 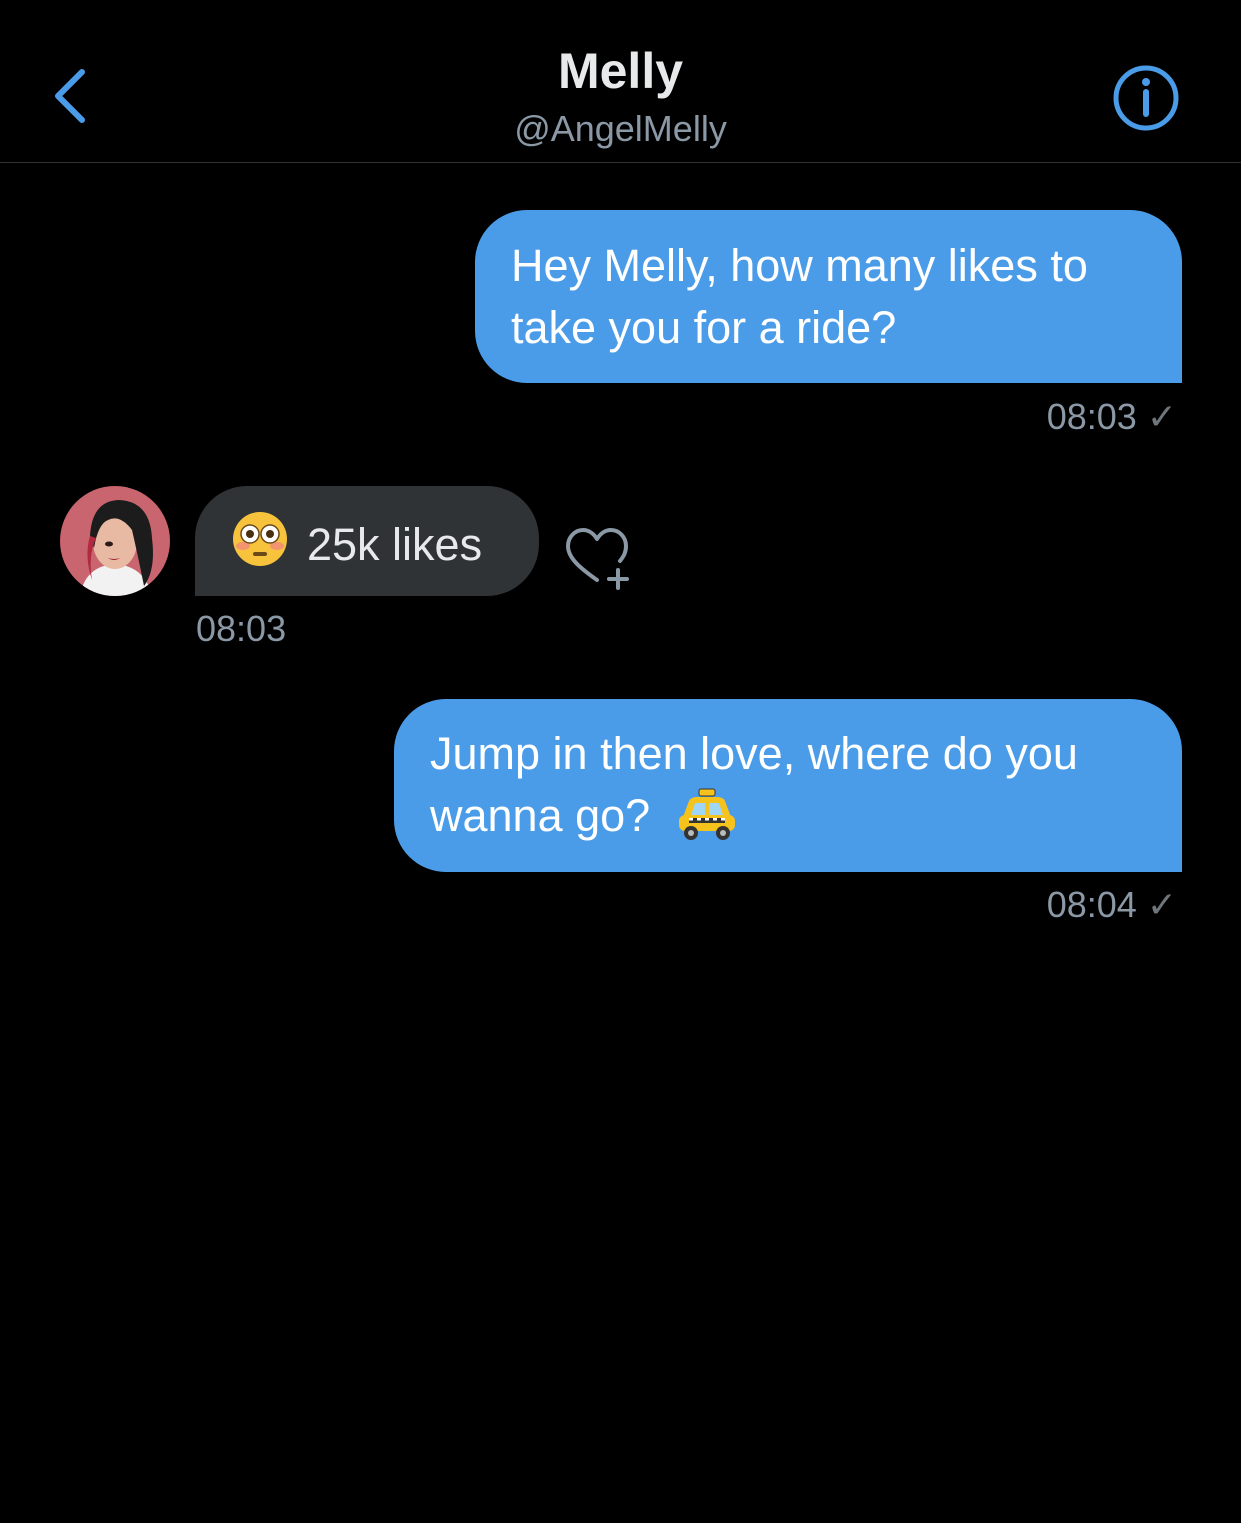 What do you see at coordinates (620, 129) in the screenshot?
I see `conversation-handle: @AngelMelly` at bounding box center [620, 129].